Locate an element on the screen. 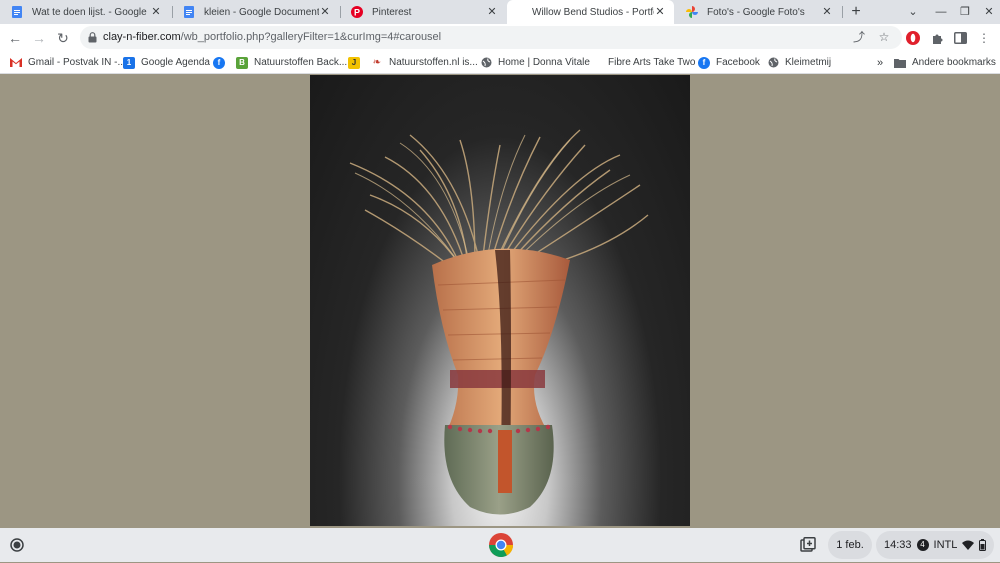 The width and height of the screenshot is (1000, 563). bookmark-label: Home | Donna Vitale is located at coordinates (544, 62).